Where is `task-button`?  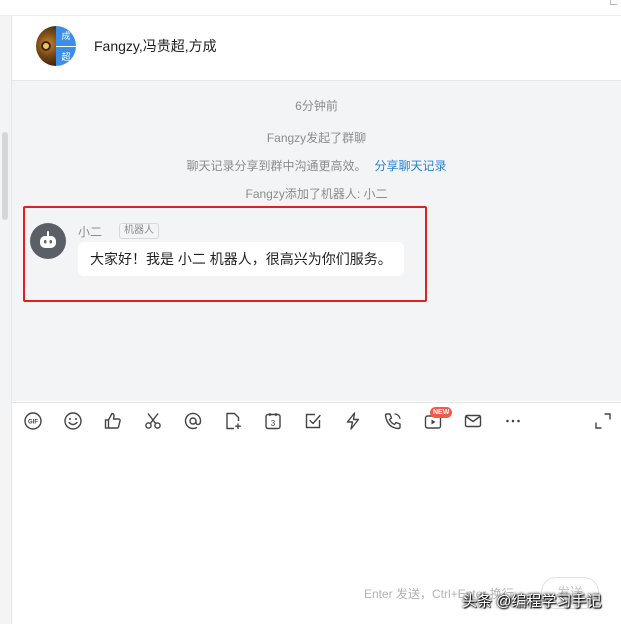 task-button is located at coordinates (313, 421).